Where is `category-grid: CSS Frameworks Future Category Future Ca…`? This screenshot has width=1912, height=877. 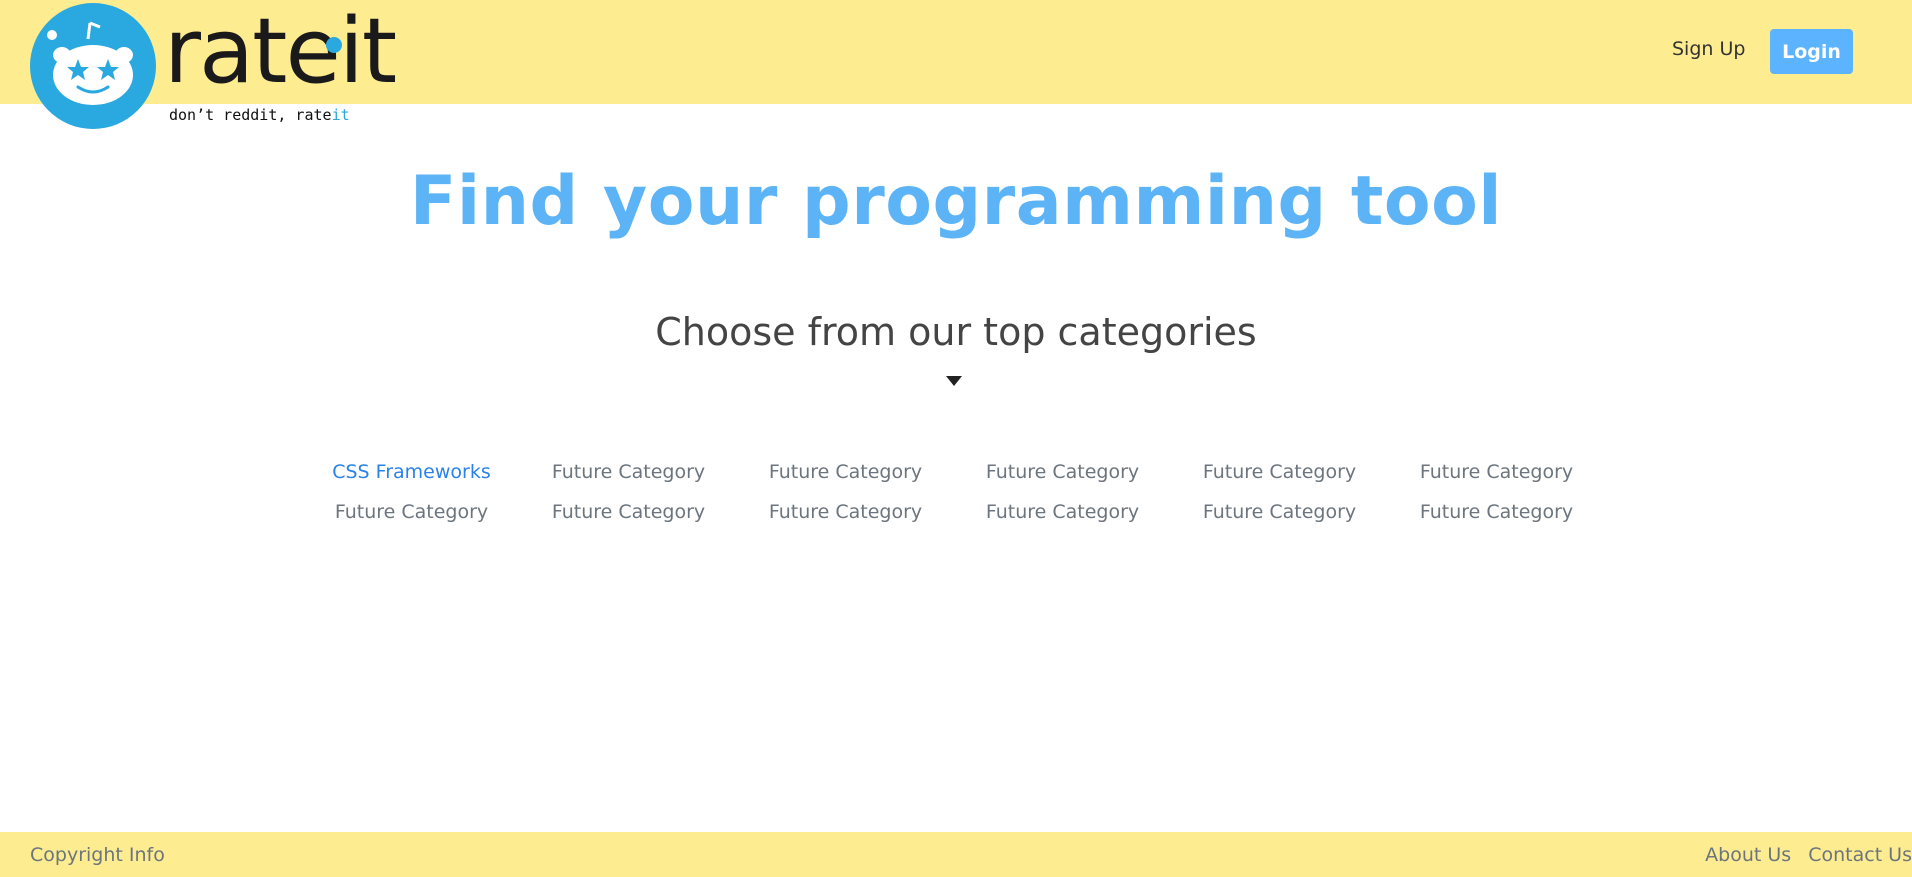 category-grid: CSS Frameworks Future Category Future Ca… is located at coordinates (956, 498).